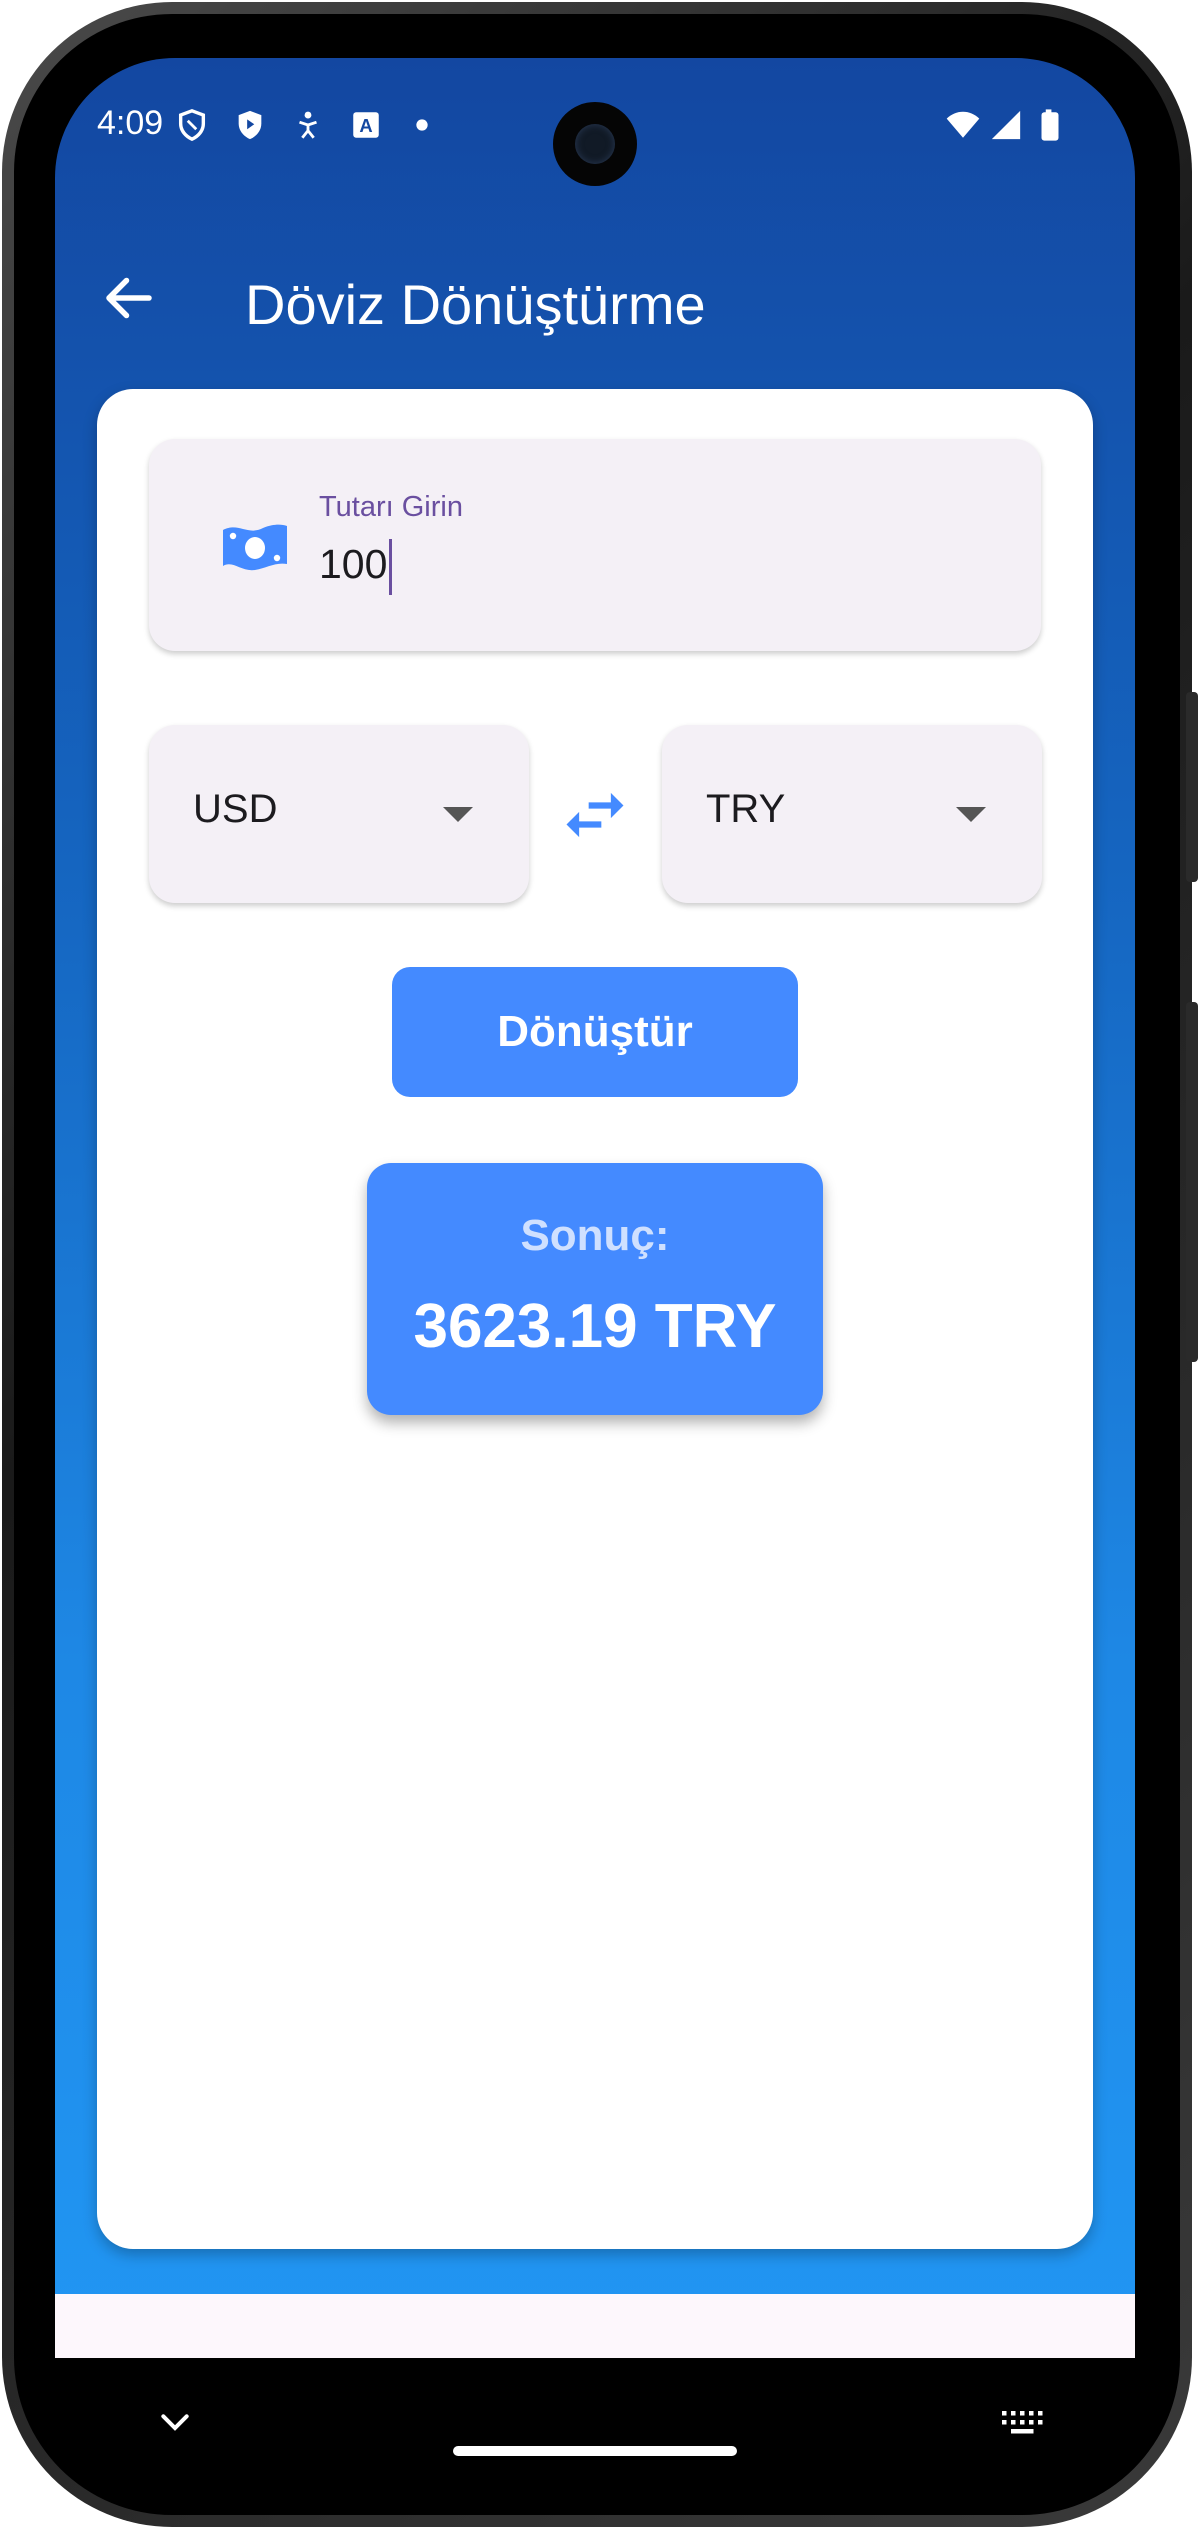 This screenshot has width=1198, height=2531. Describe the element at coordinates (746, 809) in the screenshot. I see `to-currency-value: TRY` at that location.